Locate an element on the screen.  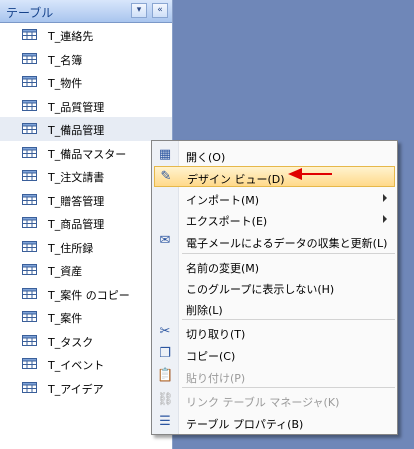
open-table-icon: ▦ is located at coordinates (165, 154).